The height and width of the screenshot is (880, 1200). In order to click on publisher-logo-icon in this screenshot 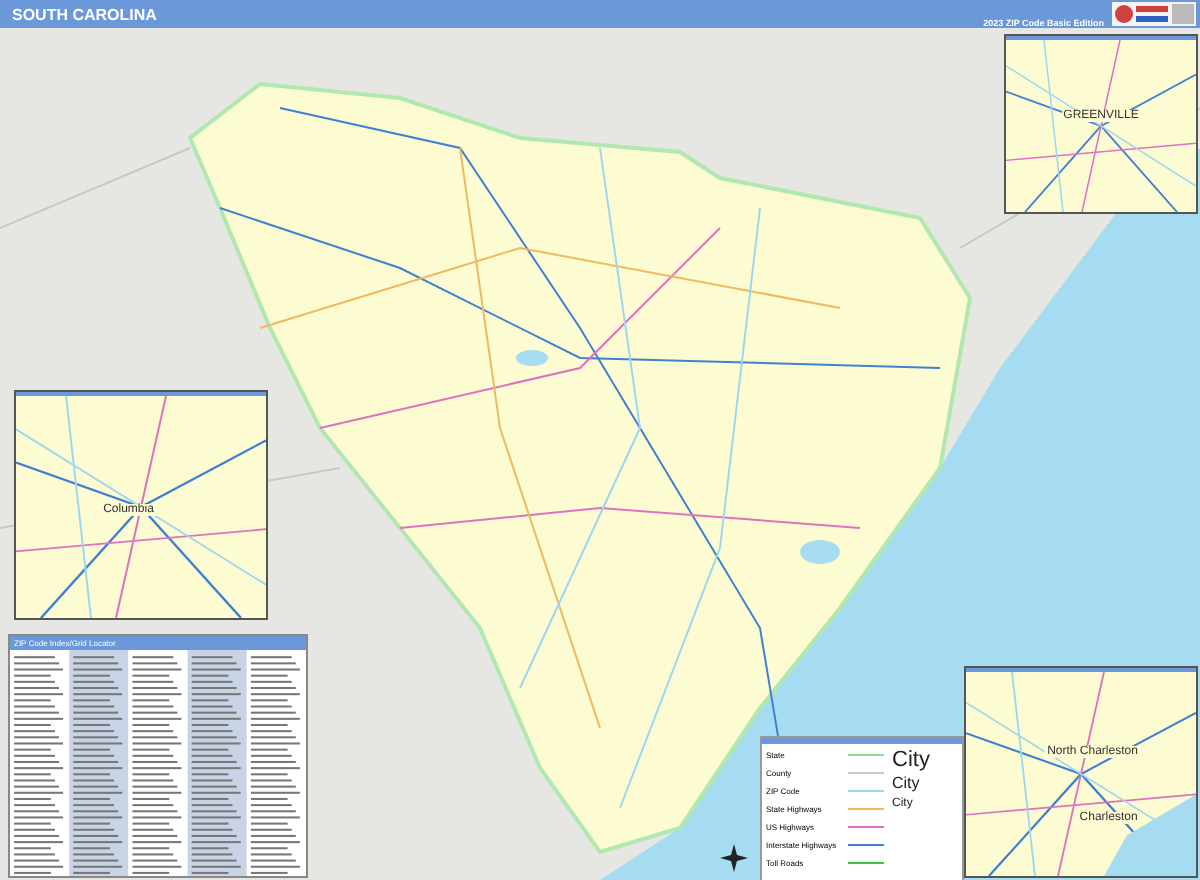, I will do `click(1154, 14)`.